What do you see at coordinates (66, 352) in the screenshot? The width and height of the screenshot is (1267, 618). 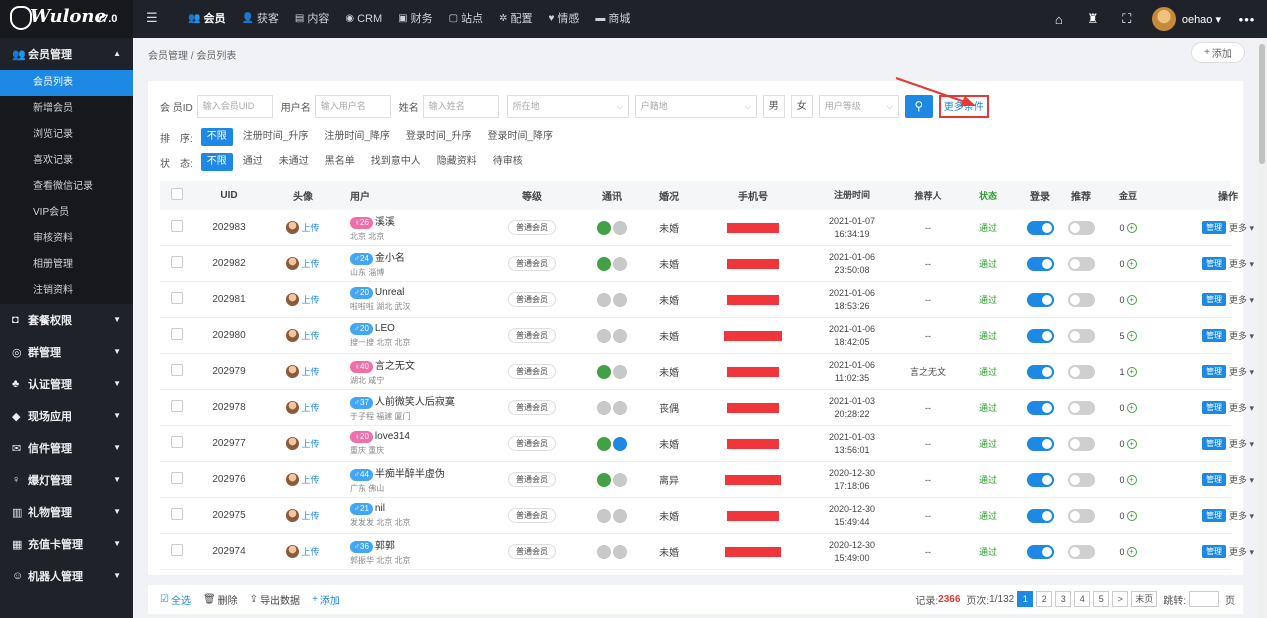 I see `sidebar-group-2: ◎ 群管理 ▼` at bounding box center [66, 352].